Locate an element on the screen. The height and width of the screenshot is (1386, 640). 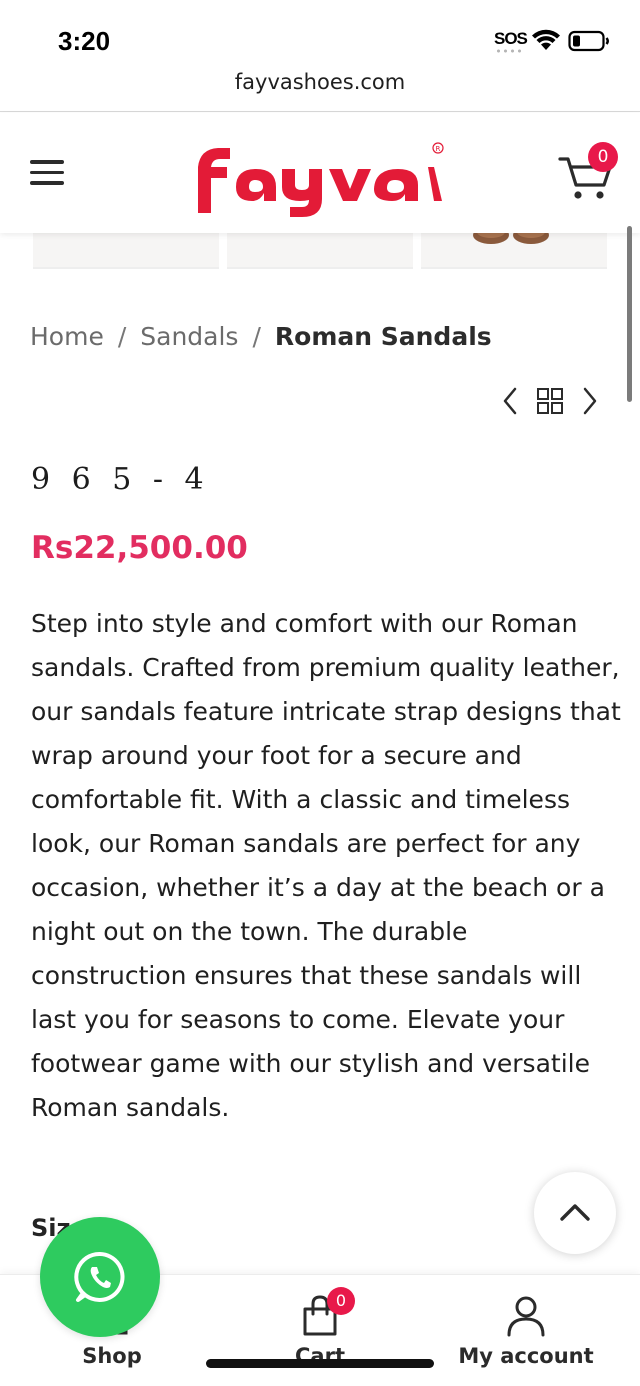
svg-text: R is located at coordinates (438, 149).